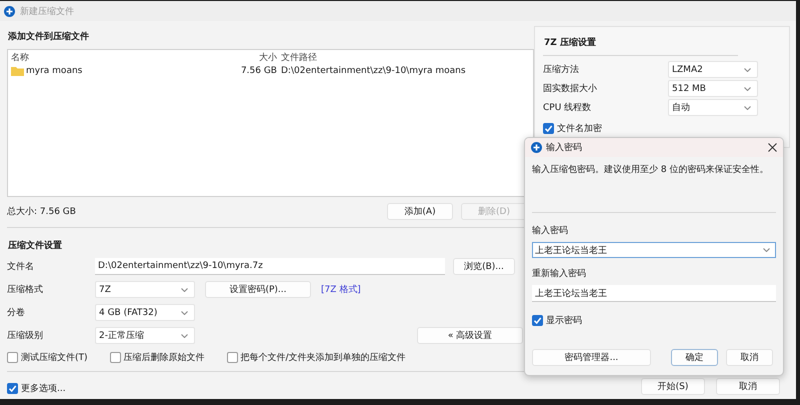 The height and width of the screenshot is (405, 800). I want to click on field-label: 文件名, so click(21, 266).